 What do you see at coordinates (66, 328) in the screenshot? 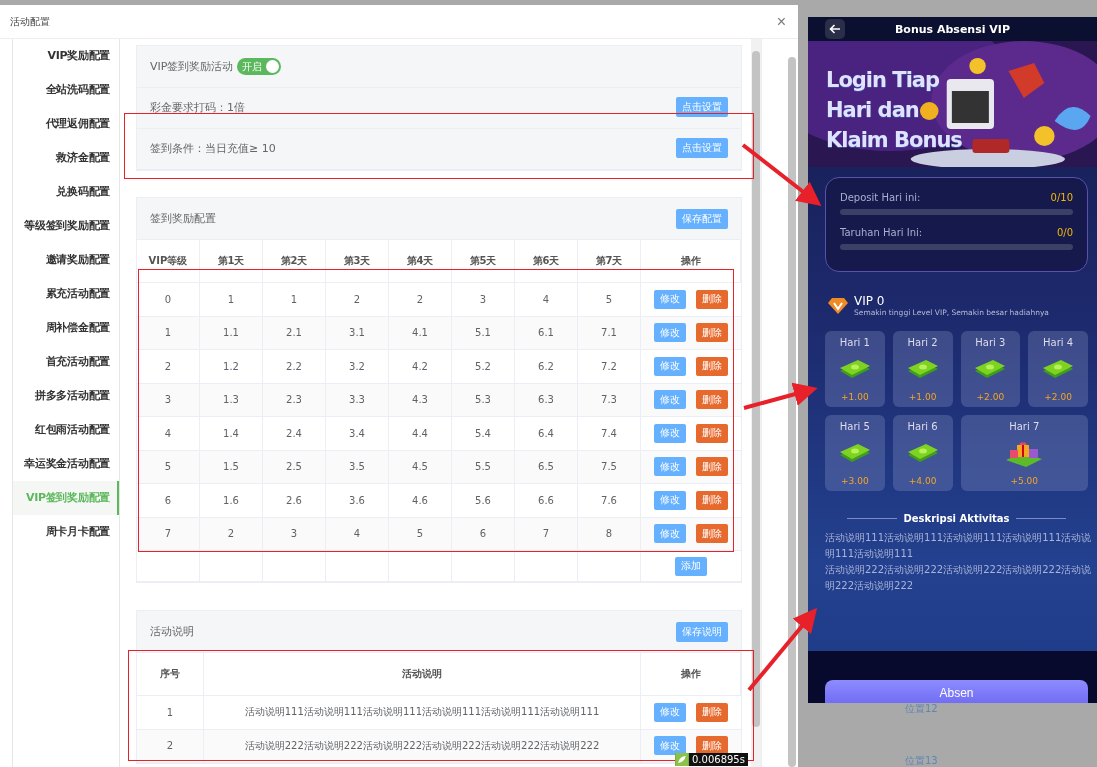
I see `sidebar-item: 周补偿金配置` at bounding box center [66, 328].